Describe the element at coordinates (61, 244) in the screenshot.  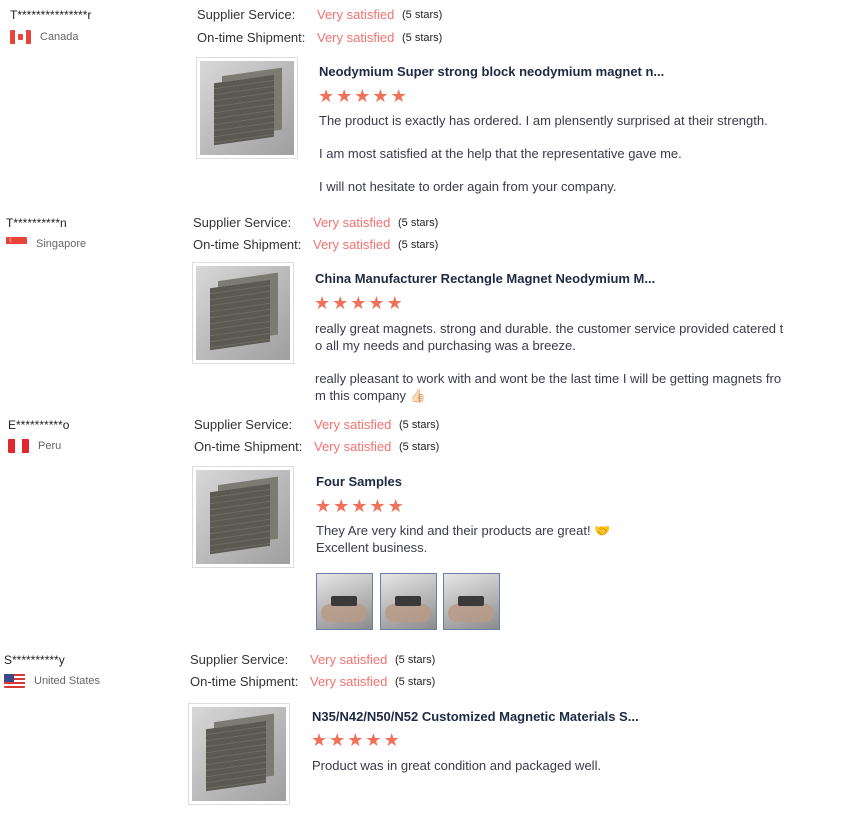
I see `country-label: Singapore` at that location.